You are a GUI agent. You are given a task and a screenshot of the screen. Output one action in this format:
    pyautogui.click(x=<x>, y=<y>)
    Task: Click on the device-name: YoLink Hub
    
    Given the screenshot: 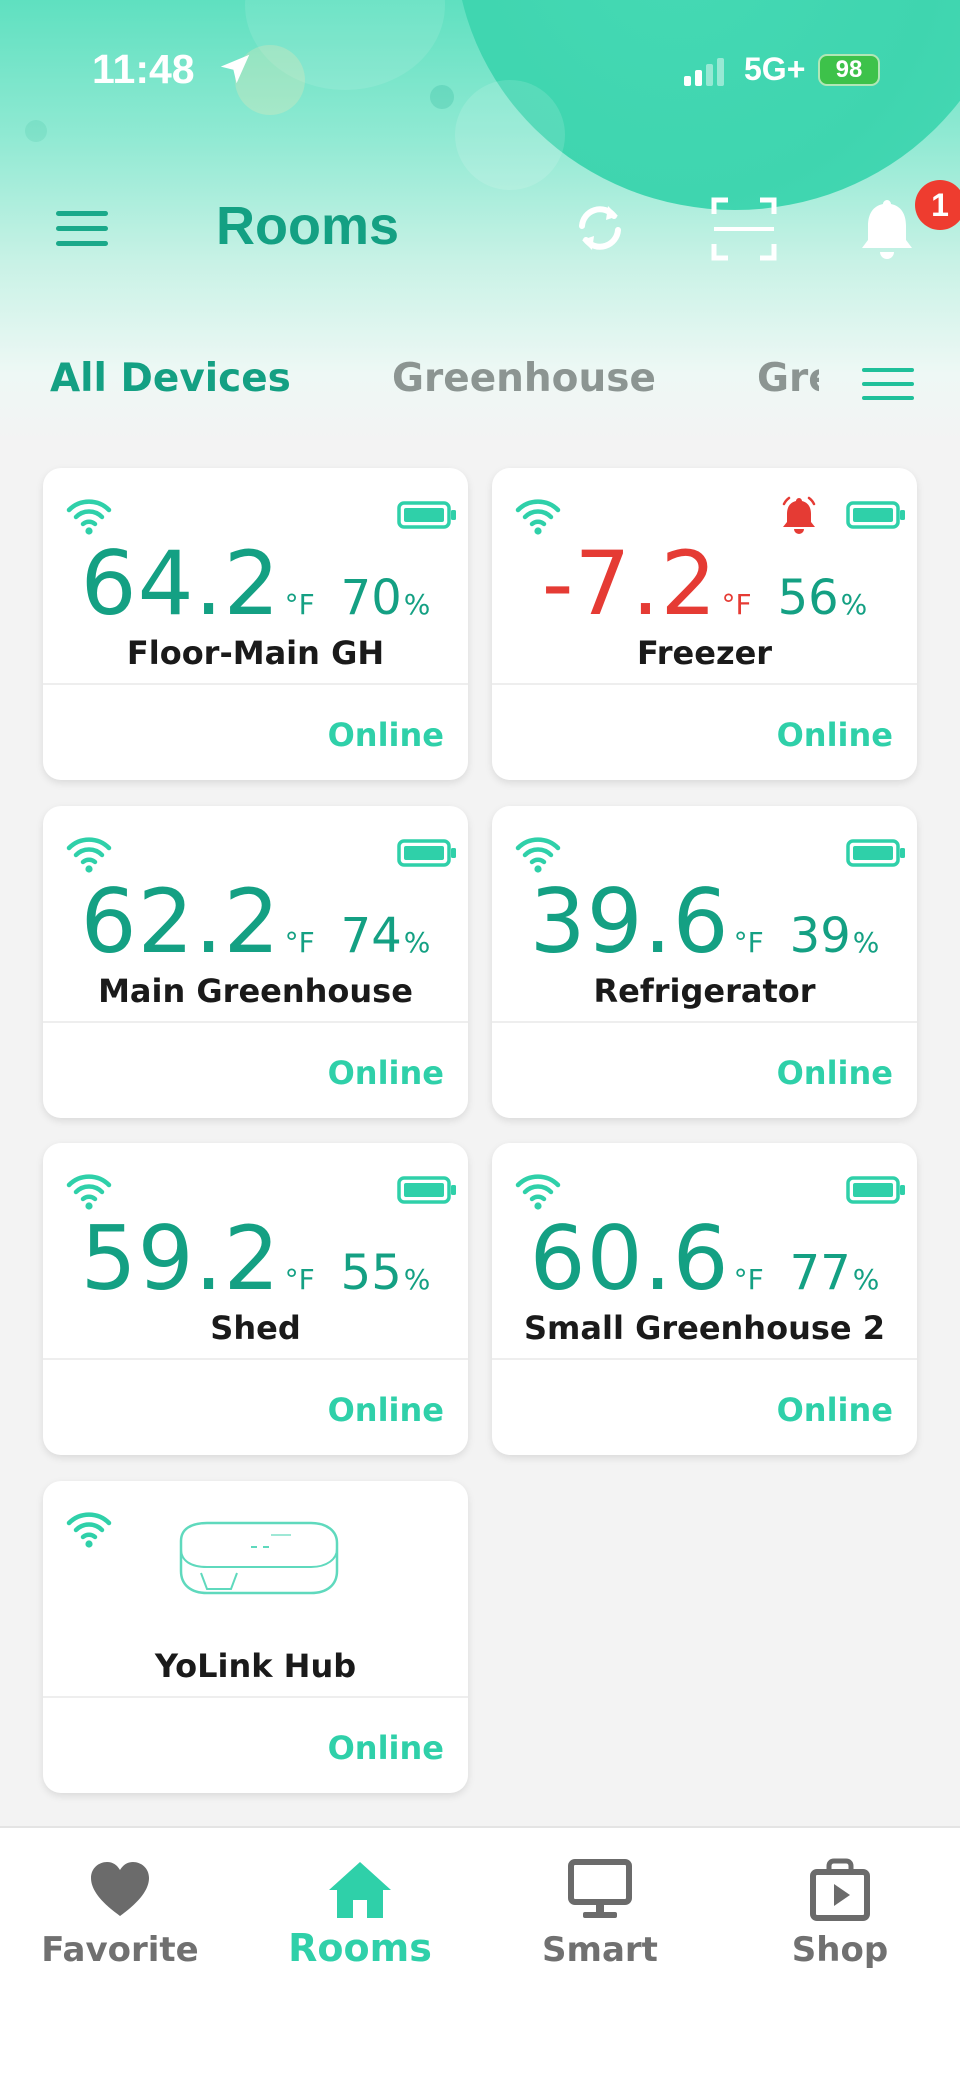 What is the action you would take?
    pyautogui.click(x=255, y=1666)
    